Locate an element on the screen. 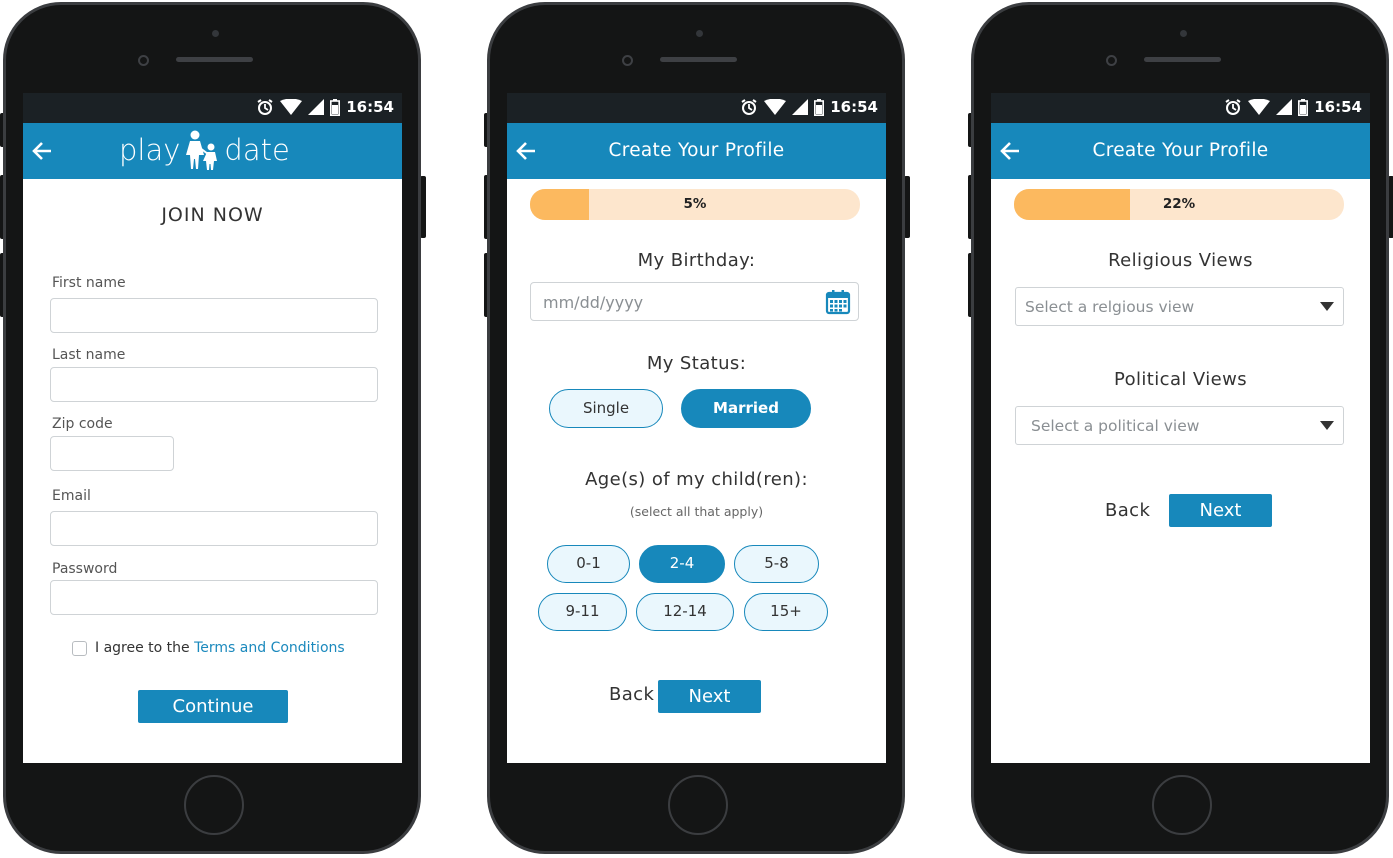  app-bar: play date is located at coordinates (212, 151).